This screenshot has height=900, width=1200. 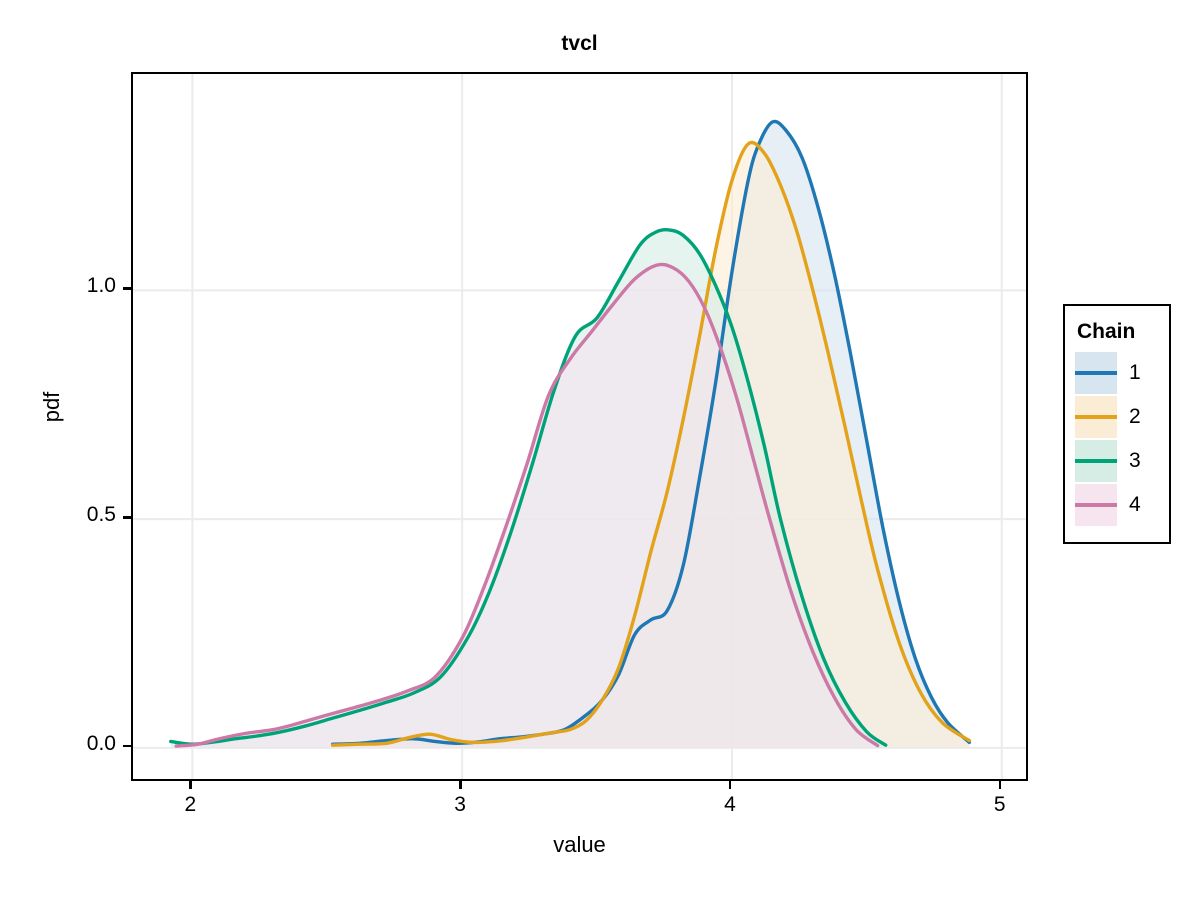 I want to click on legend-item-label: 2, so click(x=1135, y=416).